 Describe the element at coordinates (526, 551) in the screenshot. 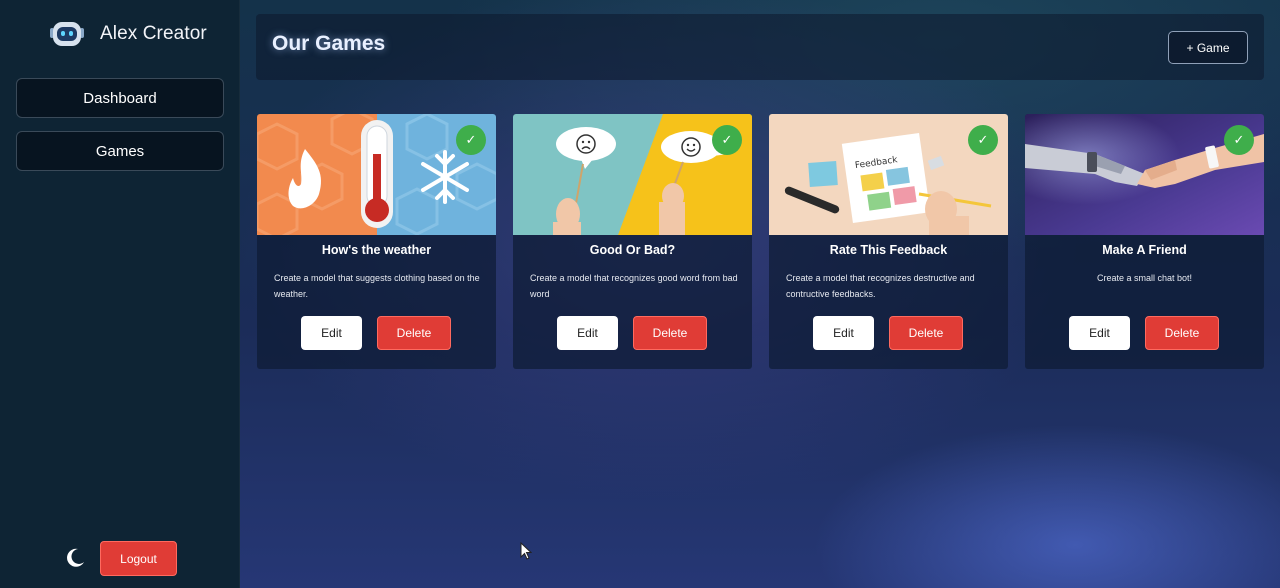

I see `mouse-cursor-icon` at that location.